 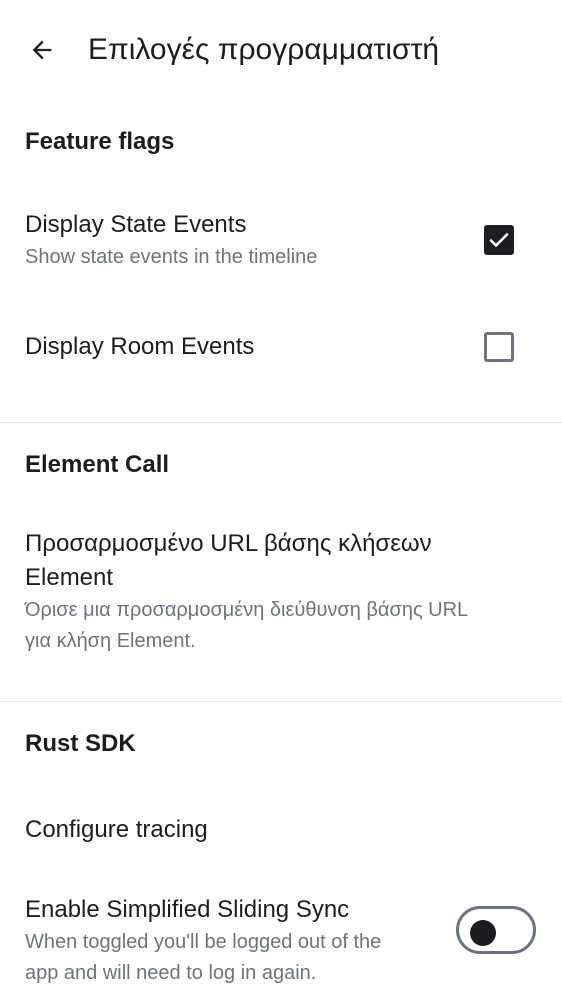 What do you see at coordinates (80, 743) in the screenshot?
I see `section-title-rust-sdk: Rust SDK` at bounding box center [80, 743].